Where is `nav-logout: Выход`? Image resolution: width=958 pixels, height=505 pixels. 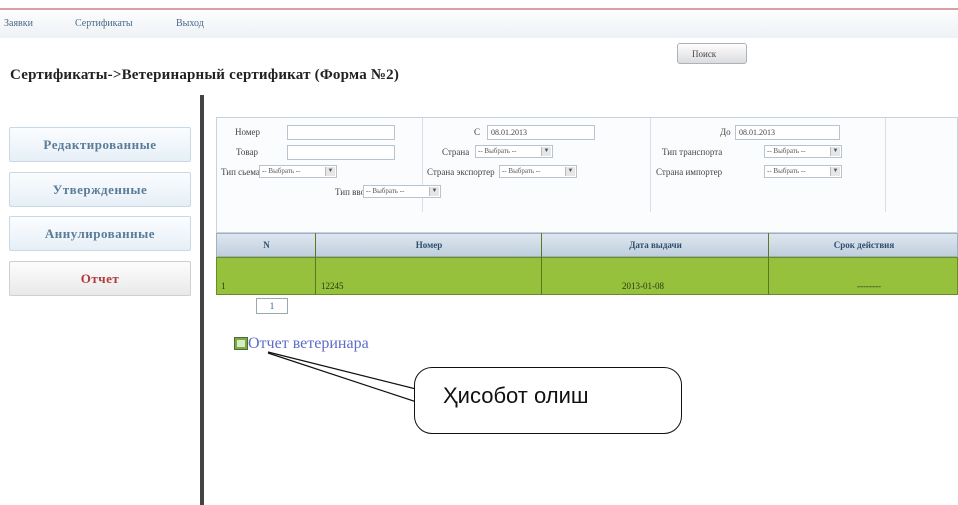 nav-logout: Выход is located at coordinates (190, 23).